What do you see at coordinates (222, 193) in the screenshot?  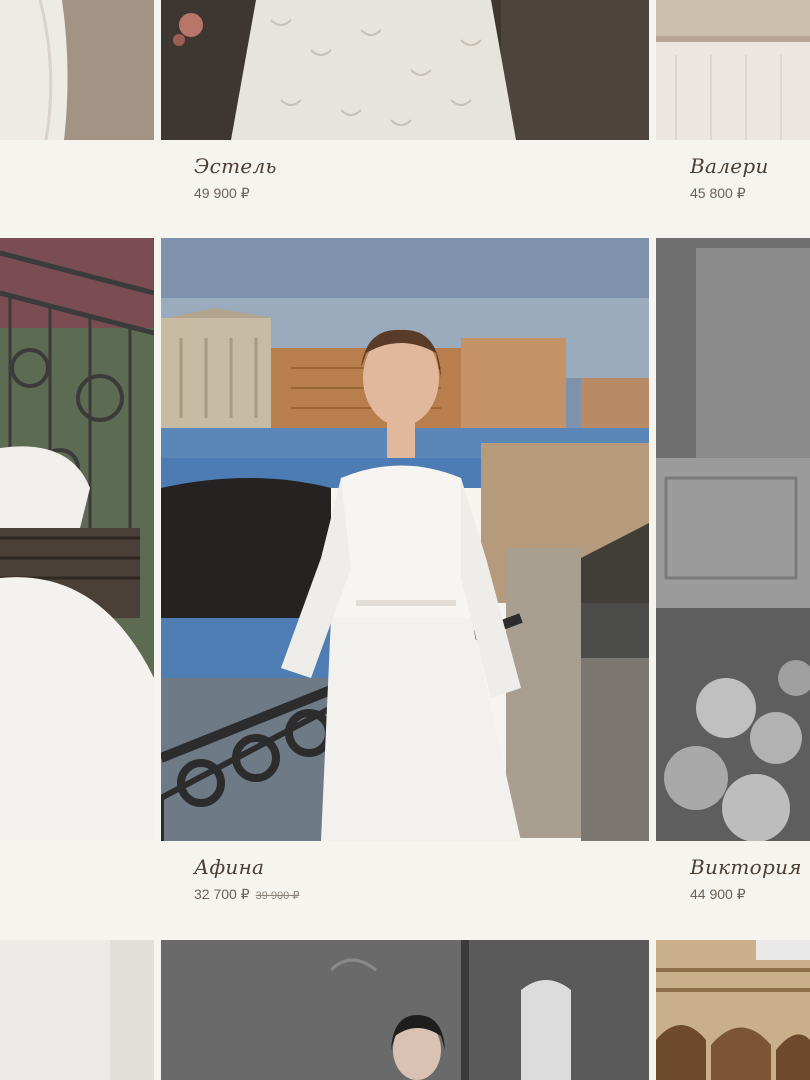 I see `product-price-estel: 49 900 ₽` at bounding box center [222, 193].